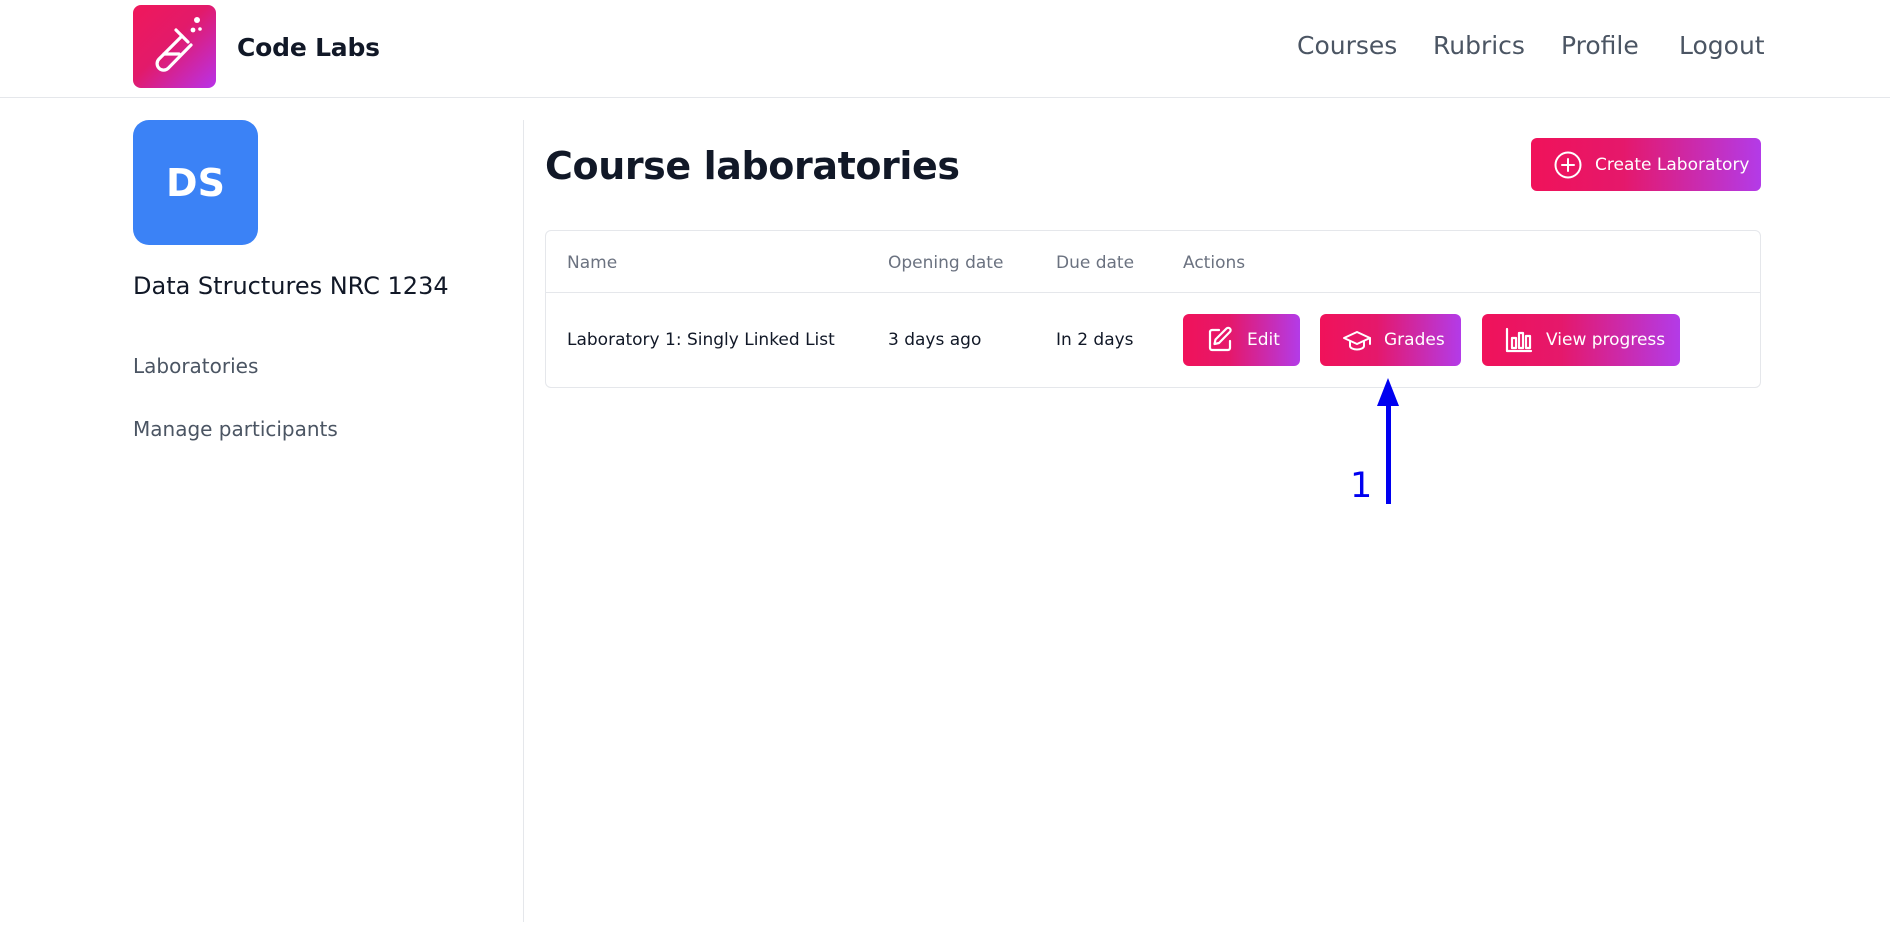 Image resolution: width=1890 pixels, height=931 pixels. I want to click on app-logo, so click(174, 46).